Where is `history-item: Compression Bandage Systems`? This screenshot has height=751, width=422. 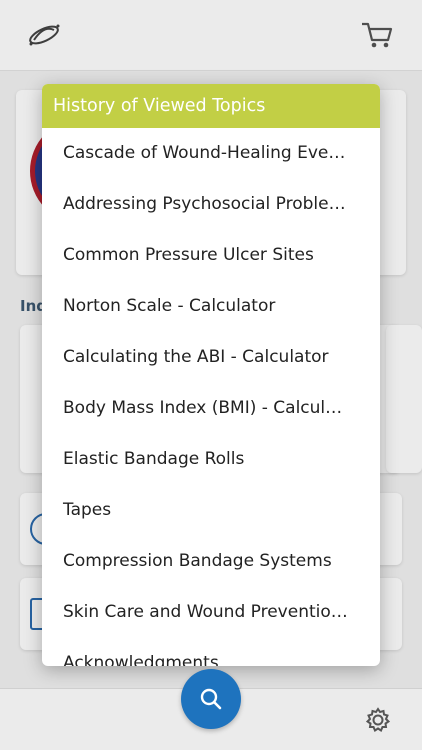 history-item: Compression Bandage Systems is located at coordinates (211, 561).